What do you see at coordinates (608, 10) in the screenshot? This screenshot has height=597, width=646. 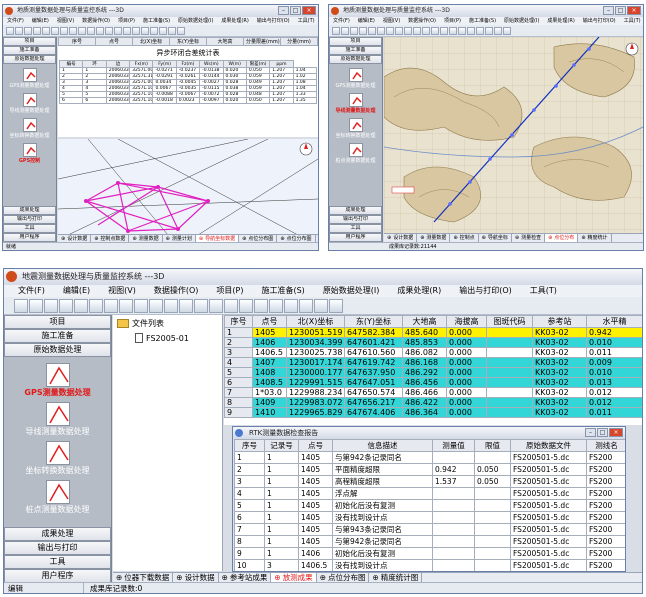 I see `minimize-button: –` at bounding box center [608, 10].